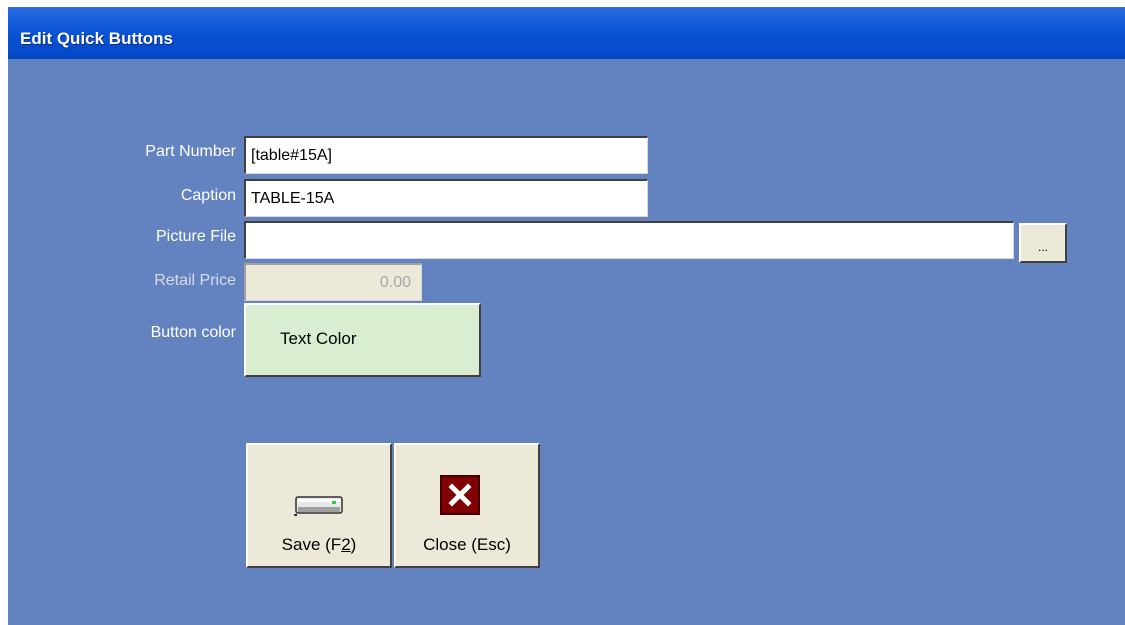 Image resolution: width=1125 pixels, height=625 pixels. I want to click on retail-price-input, so click(333, 282).